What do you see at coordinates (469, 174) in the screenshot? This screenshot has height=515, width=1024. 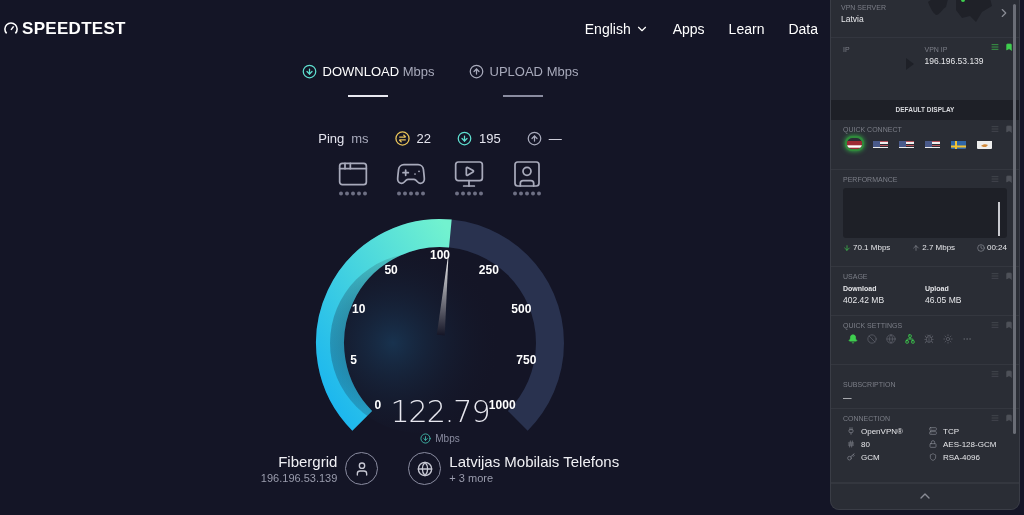 I see `video-icon` at bounding box center [469, 174].